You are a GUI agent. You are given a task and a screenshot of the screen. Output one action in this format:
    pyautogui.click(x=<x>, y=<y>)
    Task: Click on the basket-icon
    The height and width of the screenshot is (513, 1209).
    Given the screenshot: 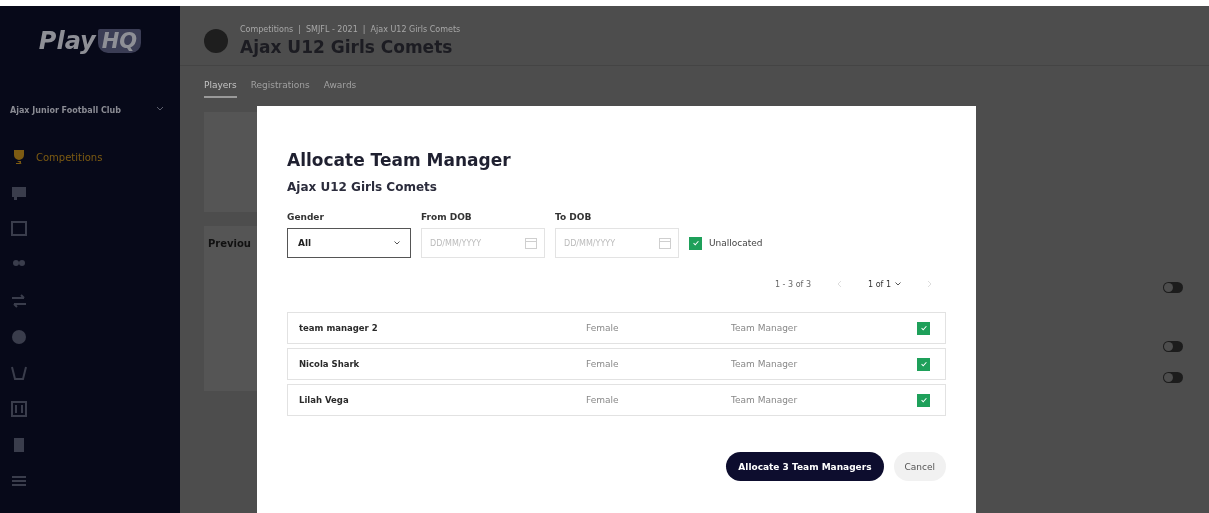 What is the action you would take?
    pyautogui.click(x=19, y=373)
    